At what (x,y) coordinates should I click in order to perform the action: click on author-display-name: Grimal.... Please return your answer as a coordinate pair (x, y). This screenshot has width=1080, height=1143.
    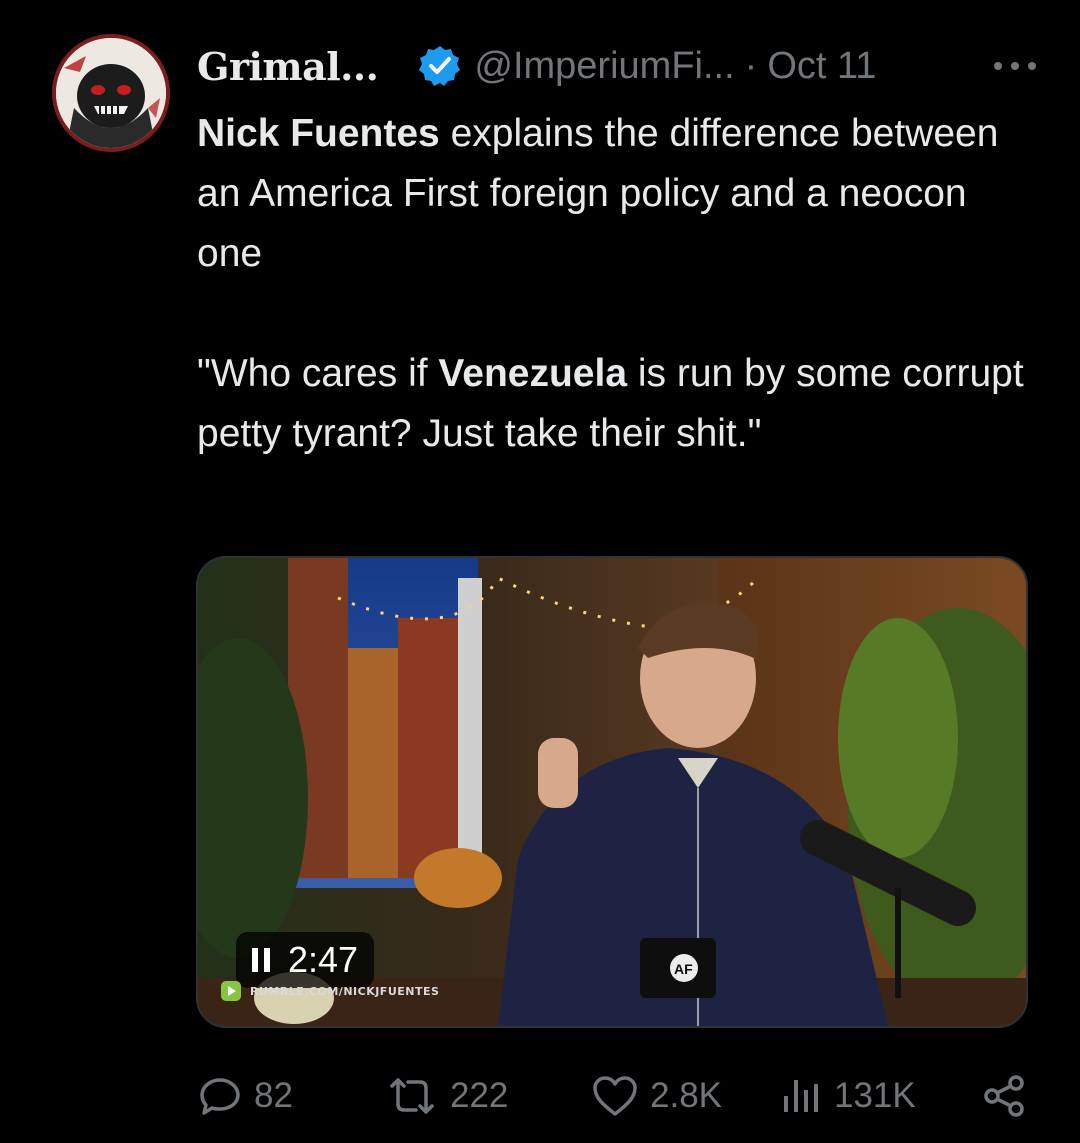
    Looking at the image, I should click on (288, 66).